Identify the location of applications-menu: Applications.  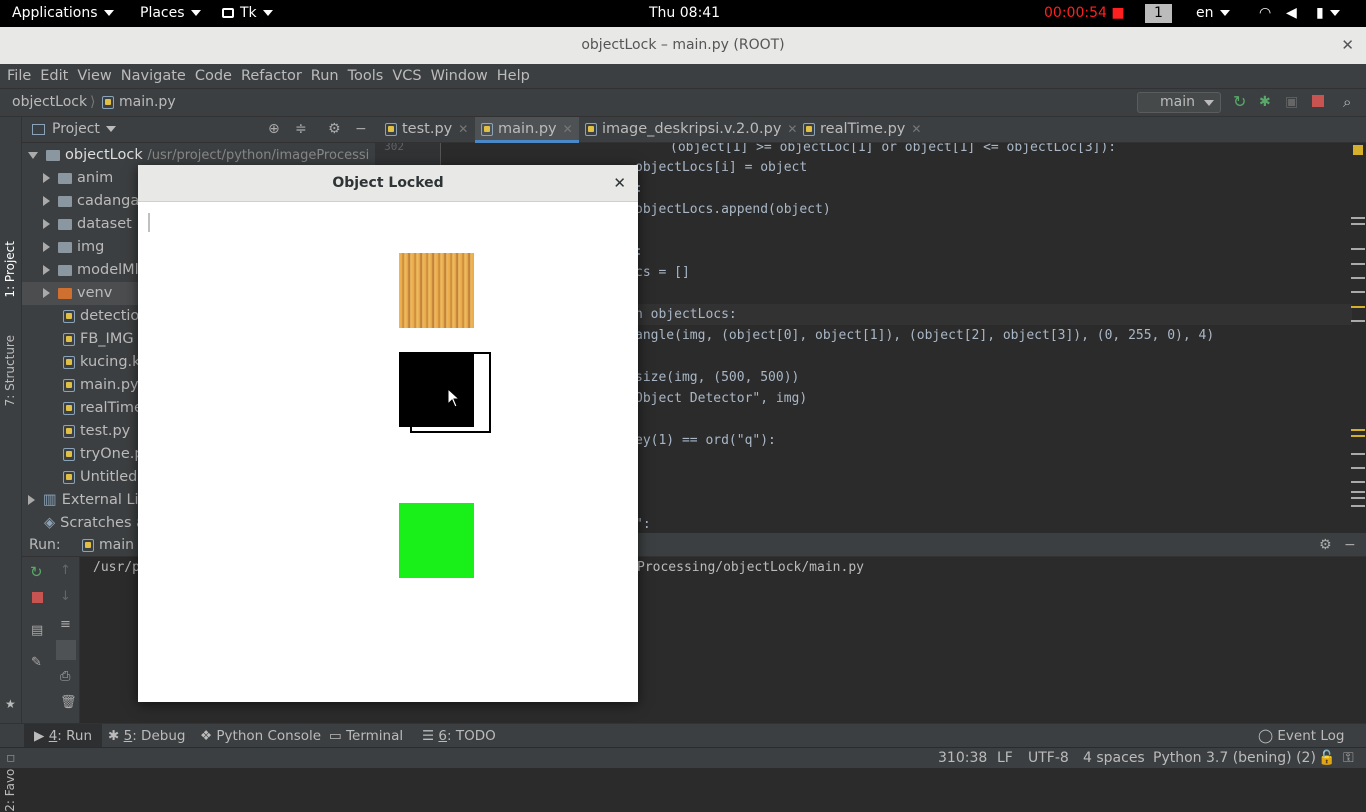
(63, 13).